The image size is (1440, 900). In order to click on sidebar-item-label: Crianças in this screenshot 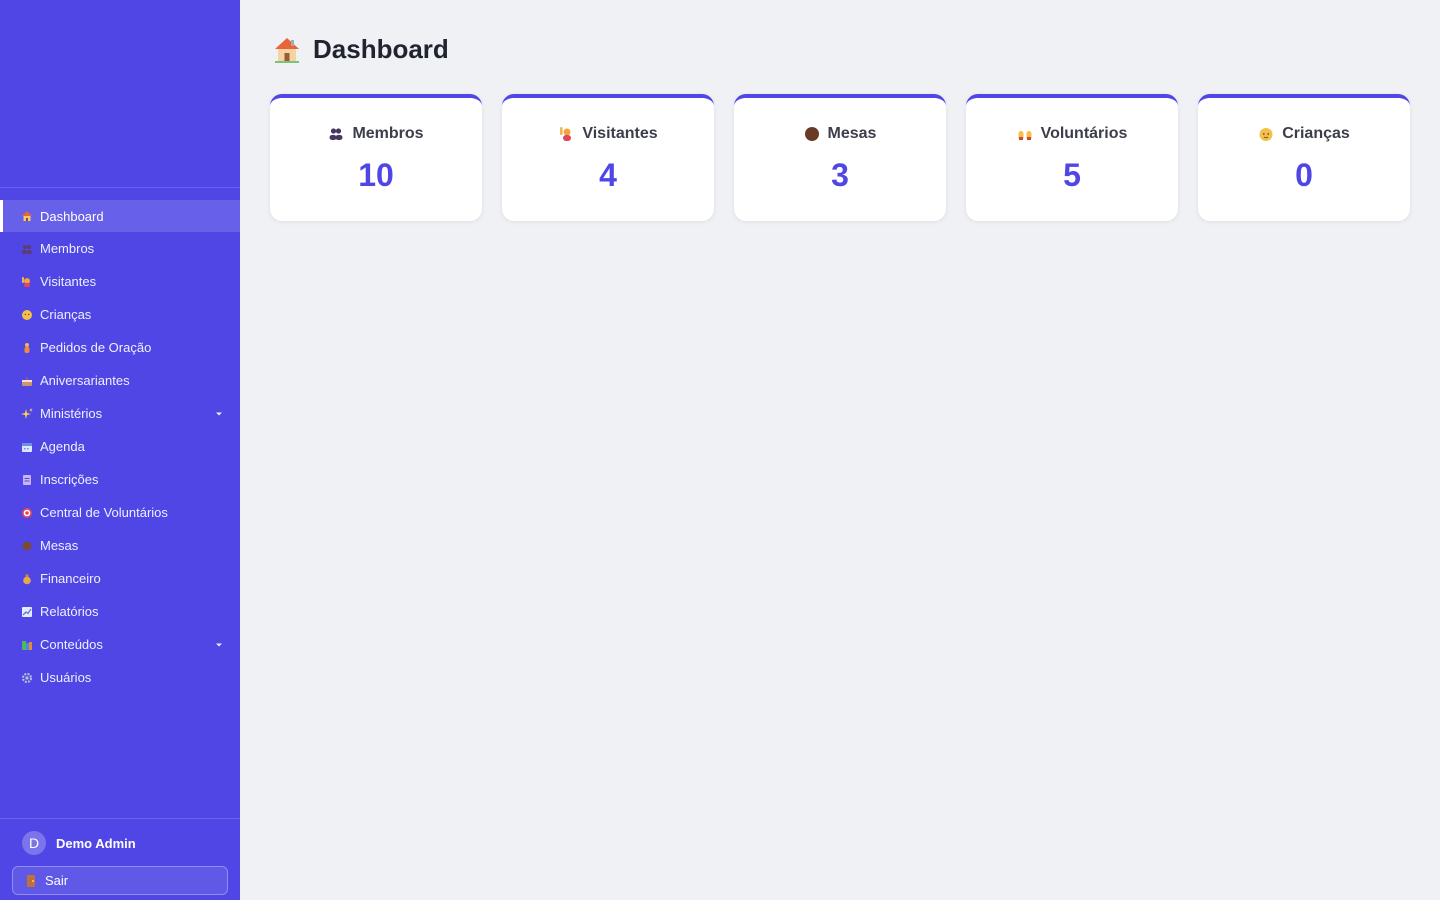, I will do `click(66, 314)`.